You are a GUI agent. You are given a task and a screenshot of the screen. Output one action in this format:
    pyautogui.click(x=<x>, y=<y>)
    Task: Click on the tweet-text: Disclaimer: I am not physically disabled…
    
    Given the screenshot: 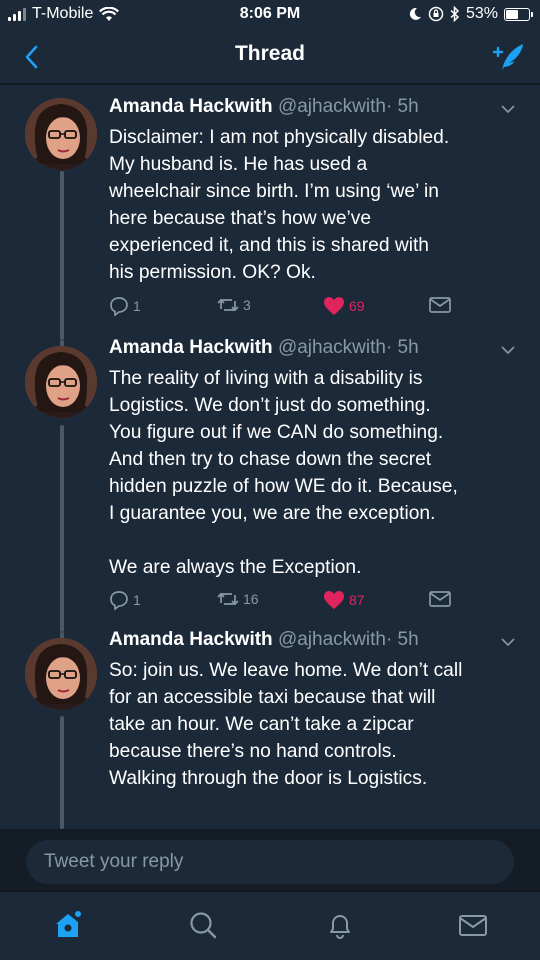 What is the action you would take?
    pyautogui.click(x=314, y=205)
    